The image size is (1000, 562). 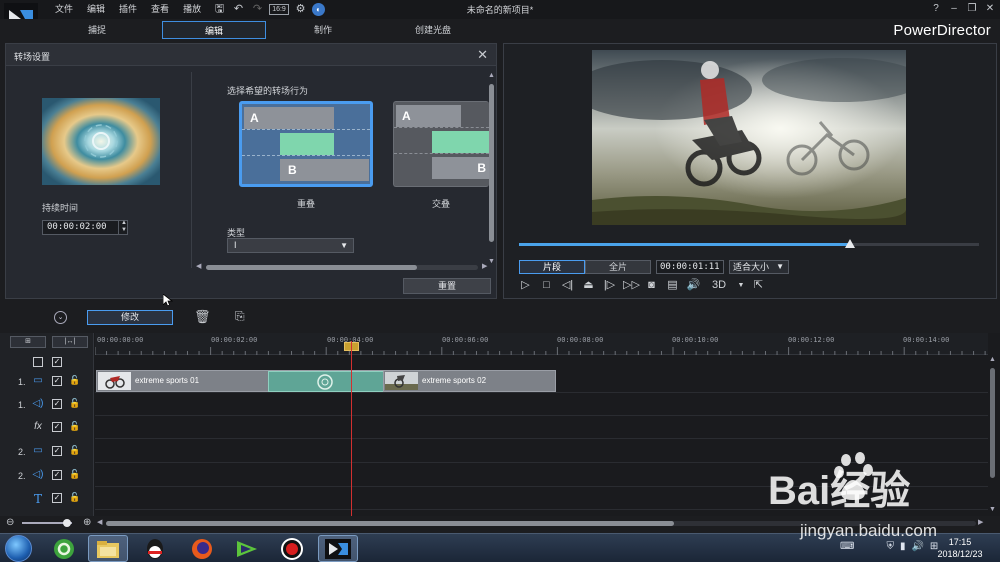 What do you see at coordinates (202, 317) in the screenshot?
I see `trash-icon: 🗑` at bounding box center [202, 317].